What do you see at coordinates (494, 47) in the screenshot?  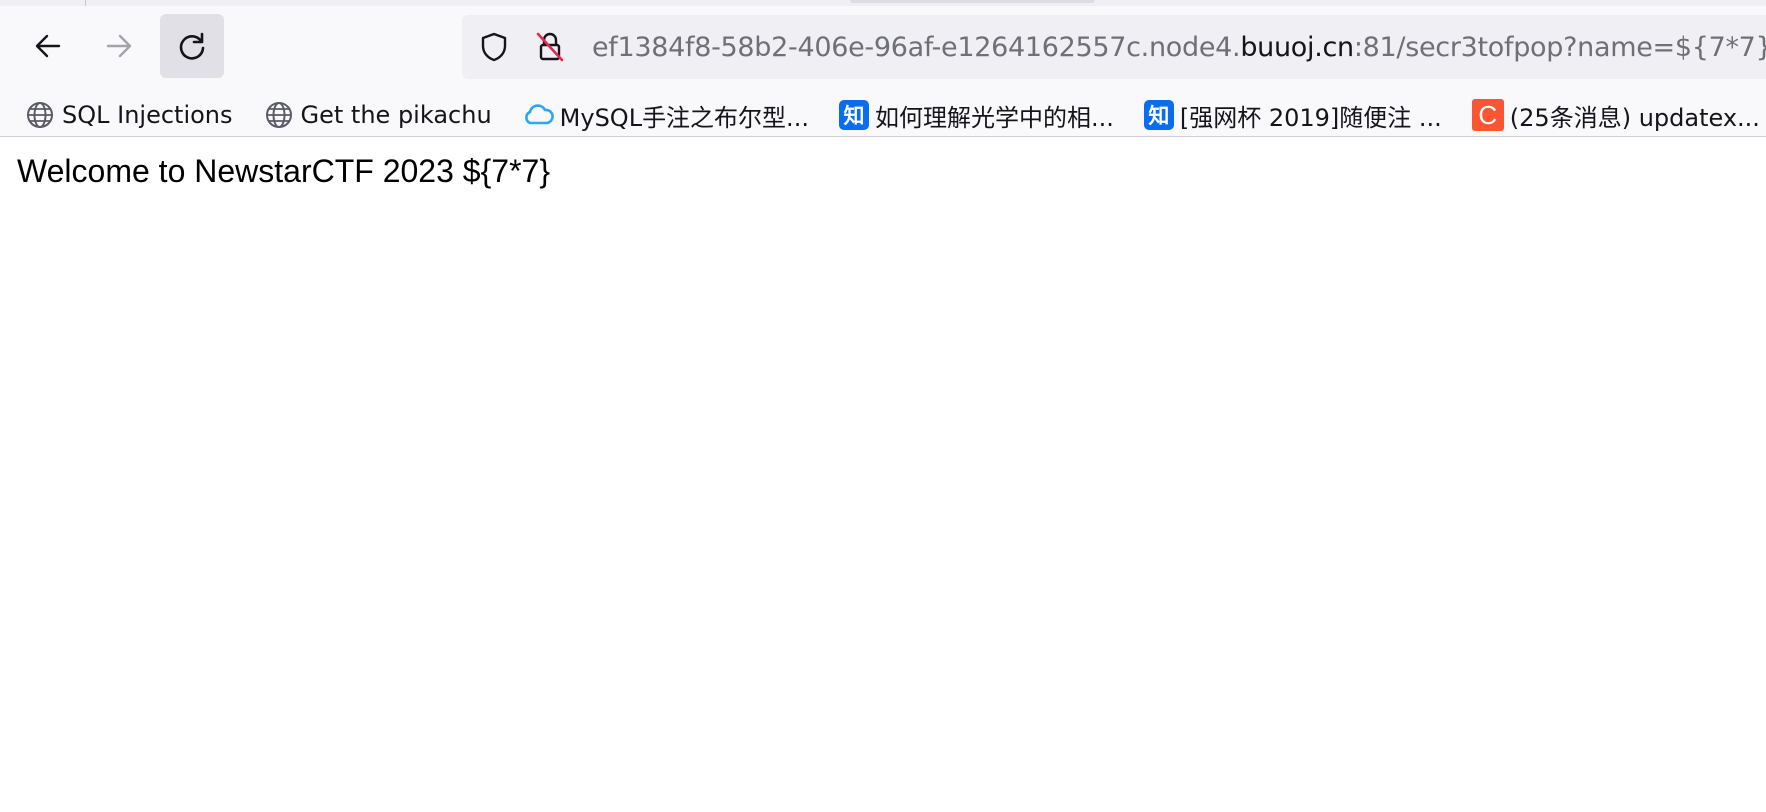 I see `shield-icon` at bounding box center [494, 47].